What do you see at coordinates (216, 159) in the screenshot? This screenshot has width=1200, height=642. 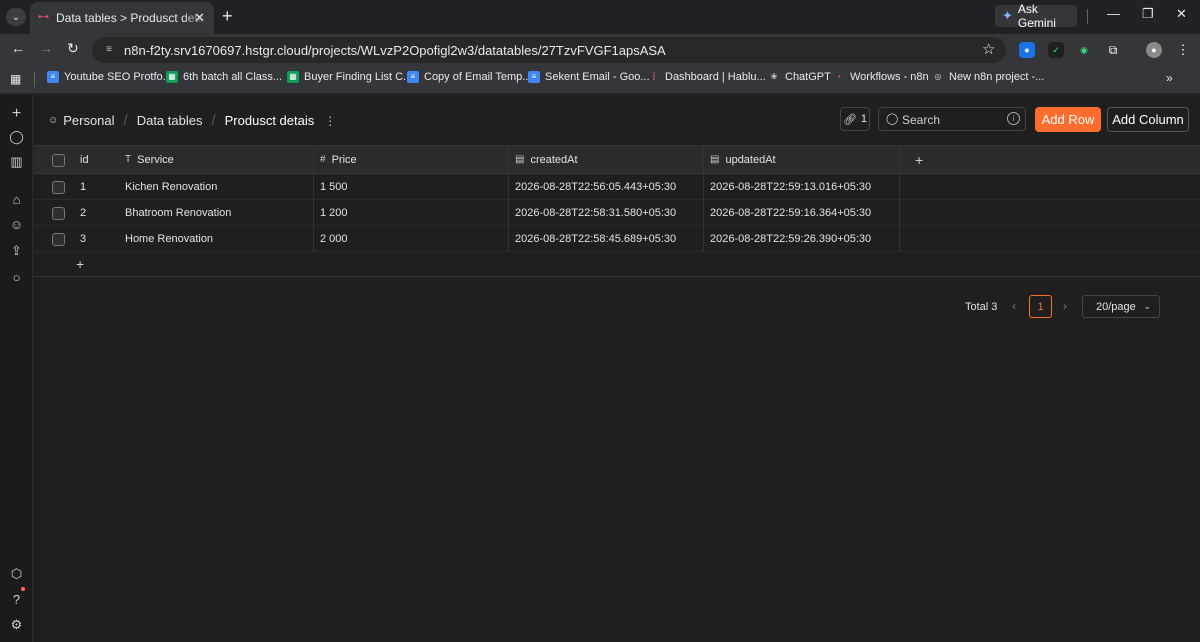 I see `column-header-service: T Service` at bounding box center [216, 159].